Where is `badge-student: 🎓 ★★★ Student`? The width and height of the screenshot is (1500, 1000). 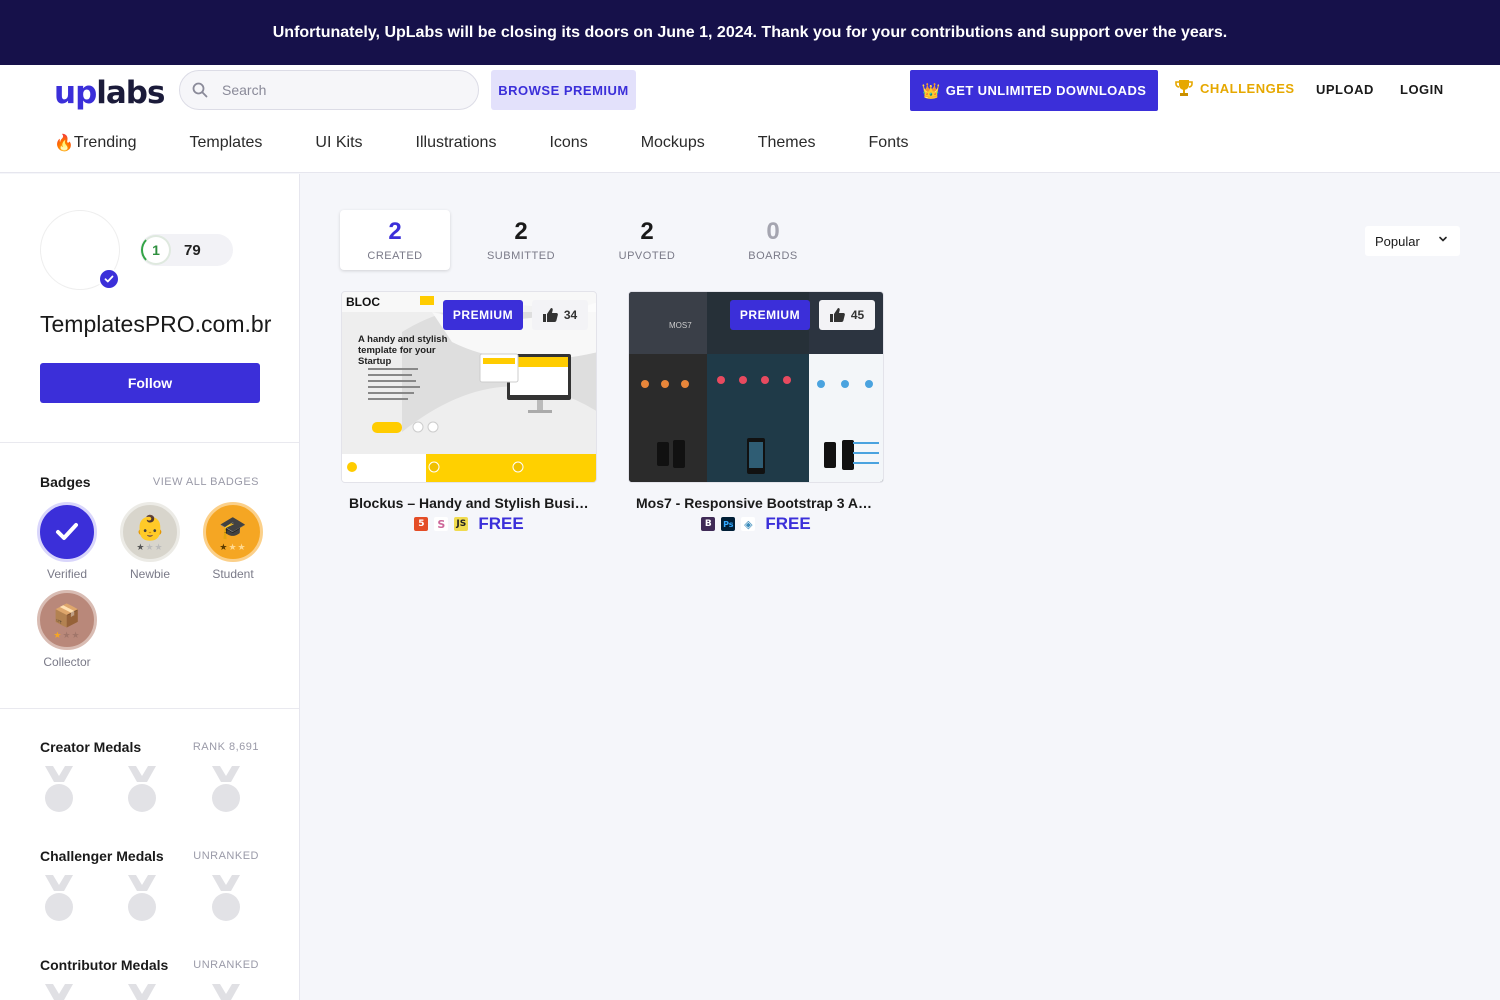 badge-student: 🎓 ★★★ Student is located at coordinates (233, 541).